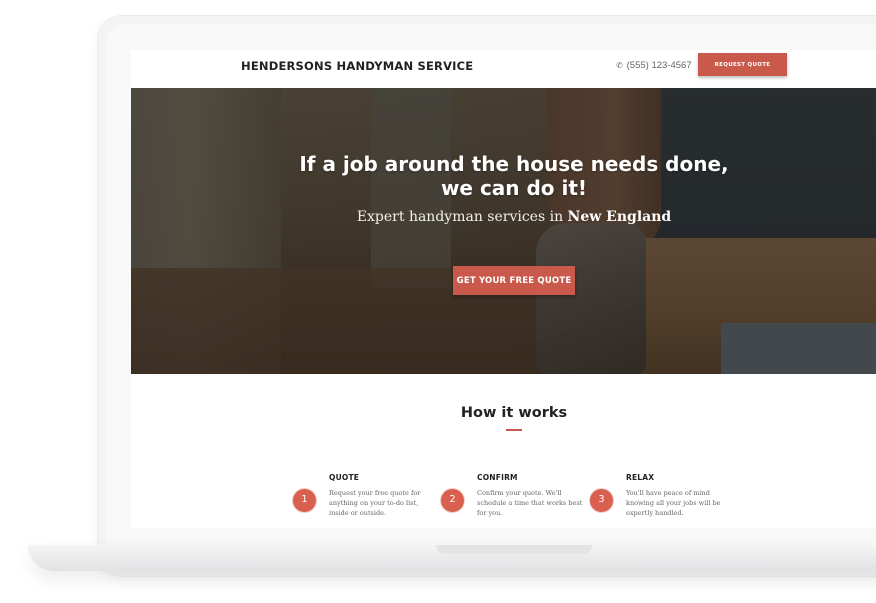 The image size is (876, 603). I want to click on how-it-works-title: How it works, so click(514, 413).